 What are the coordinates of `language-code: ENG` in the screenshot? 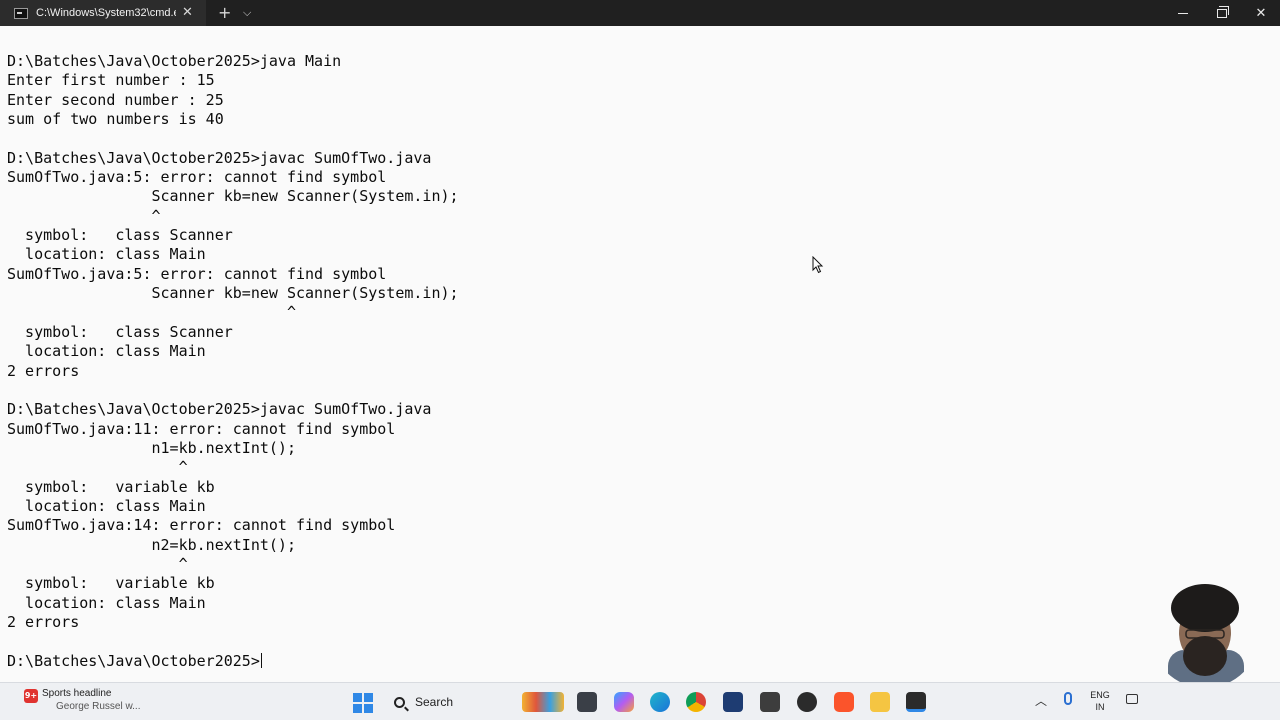 It's located at (1100, 695).